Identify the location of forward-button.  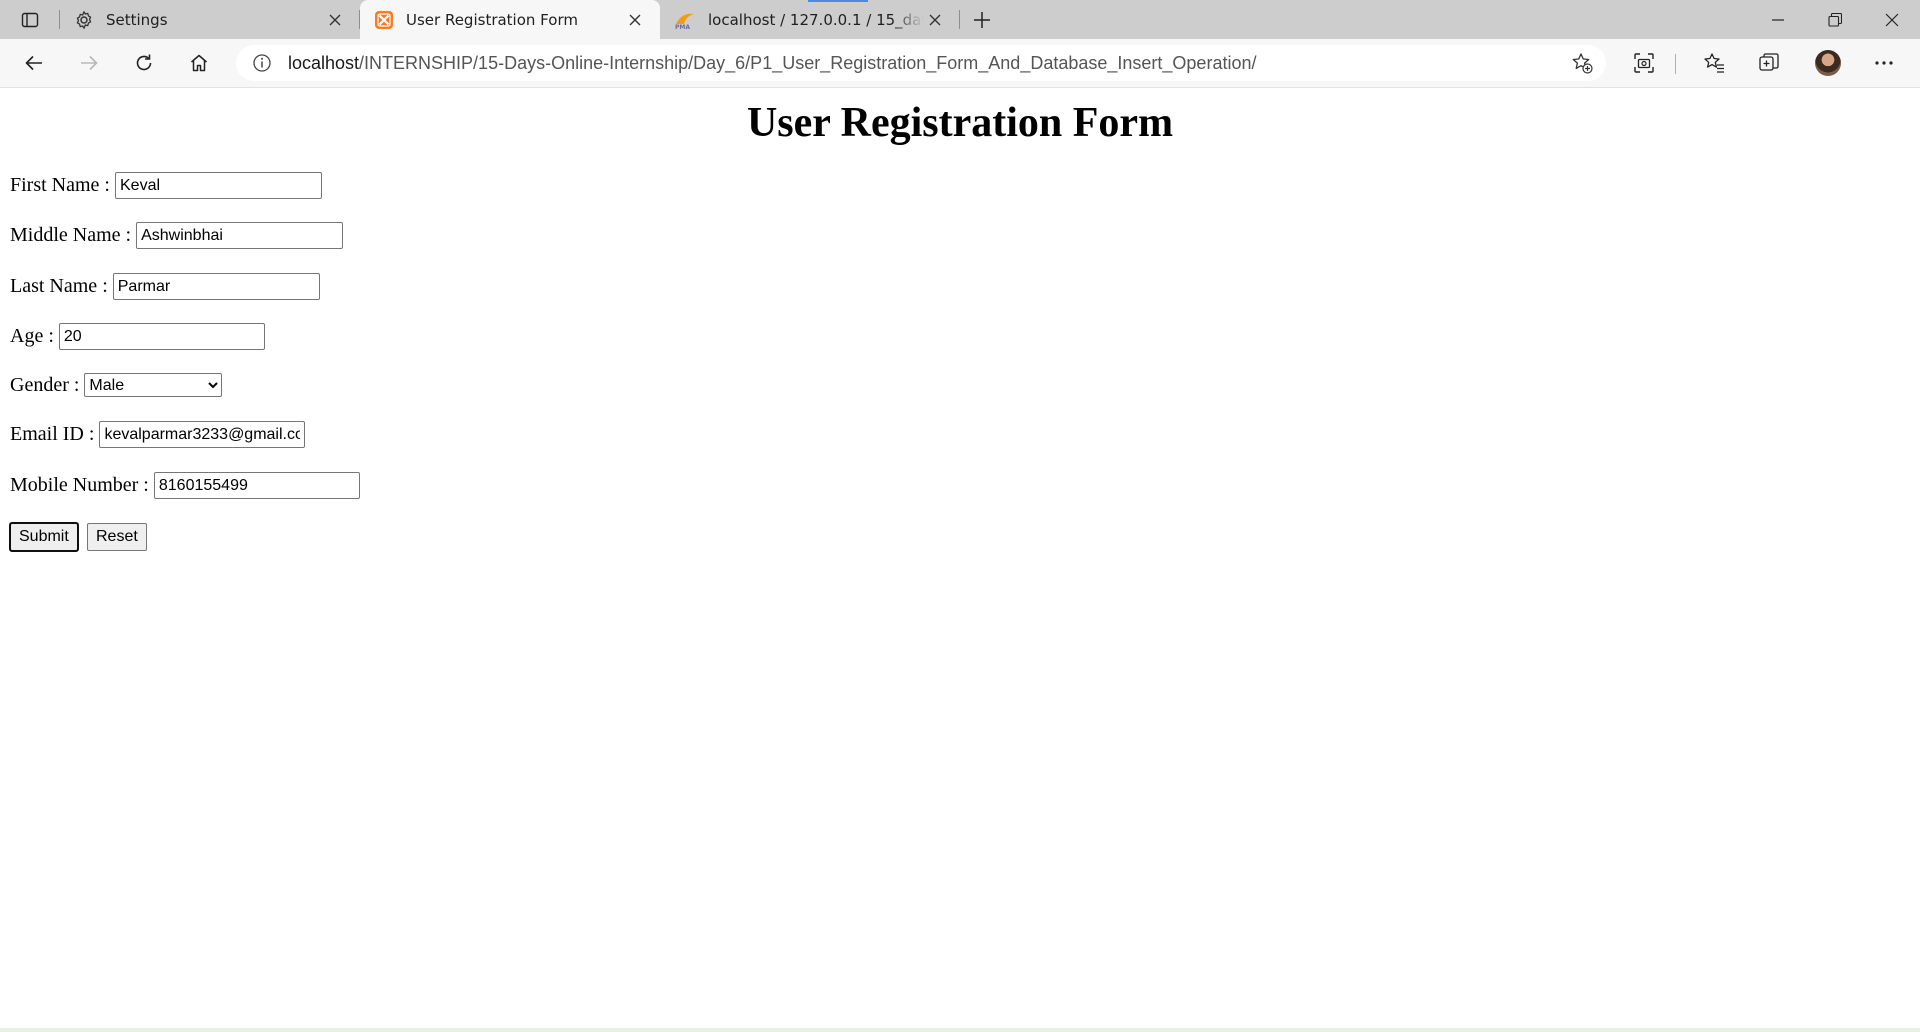
(89, 63).